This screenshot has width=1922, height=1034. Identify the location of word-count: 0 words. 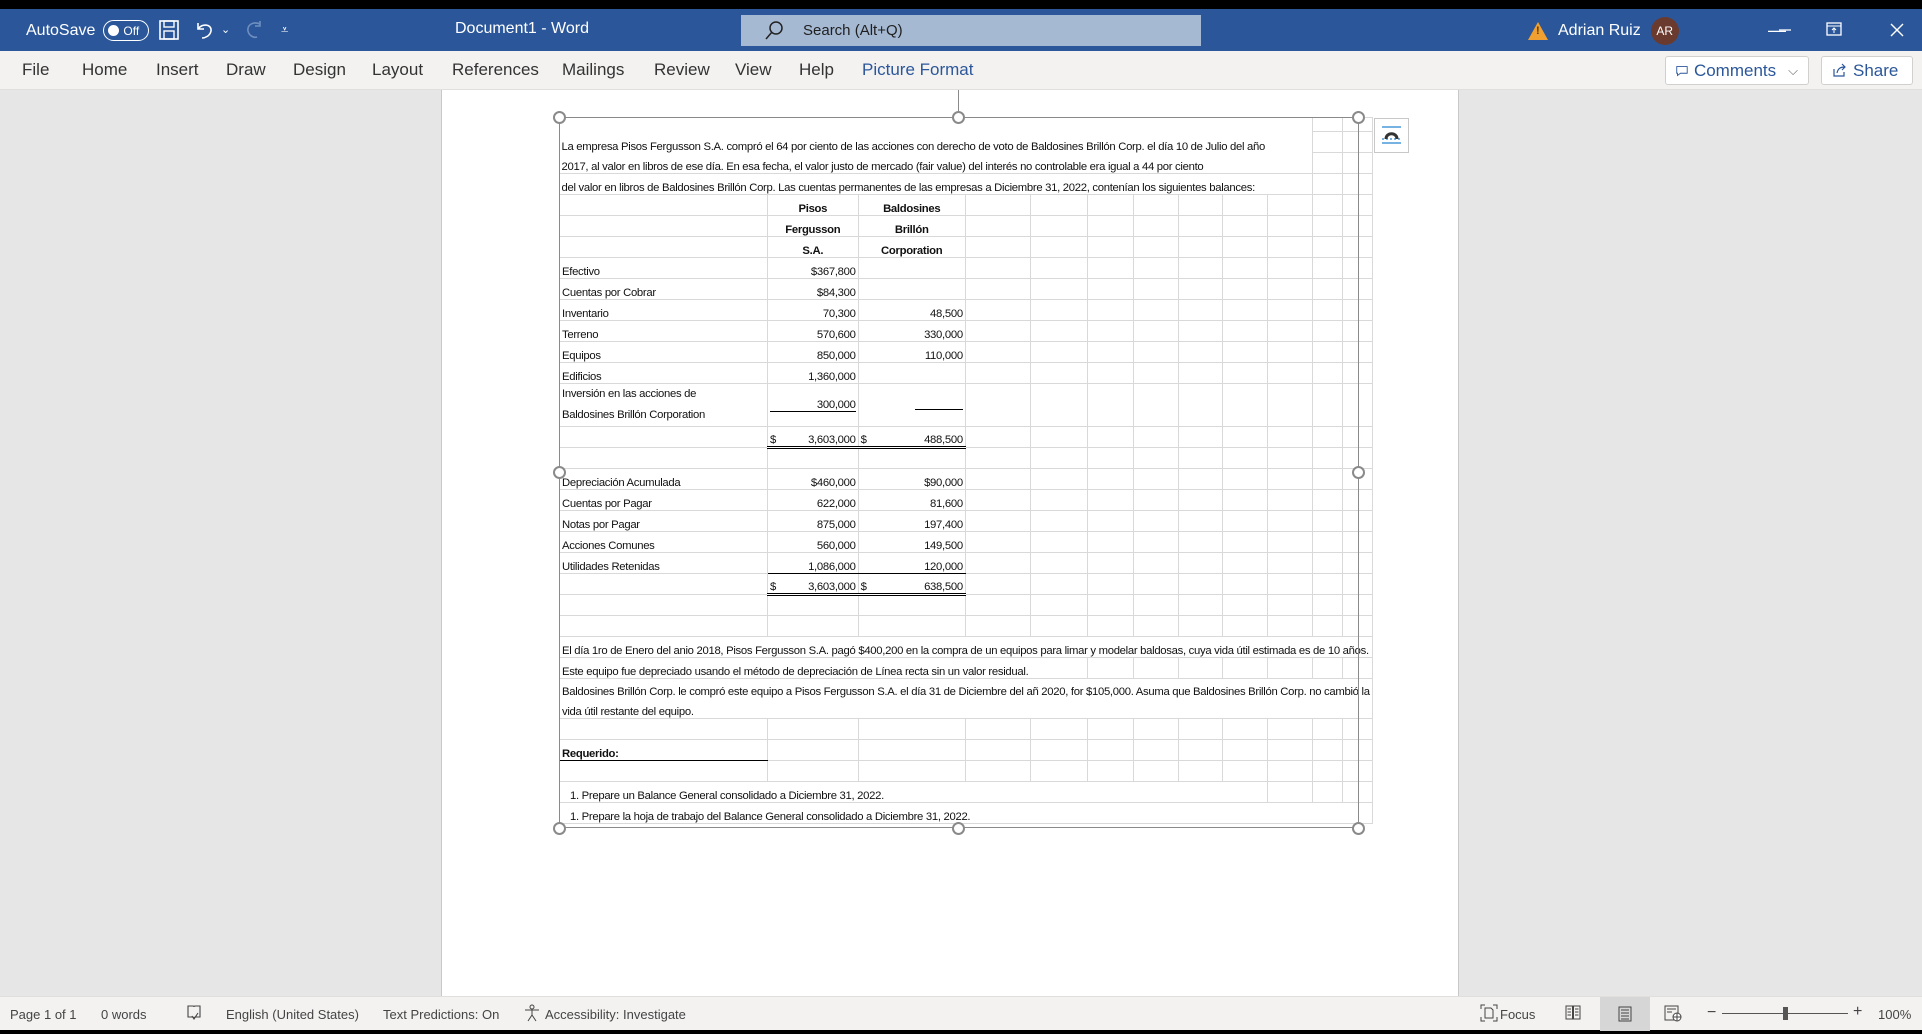
(124, 1014).